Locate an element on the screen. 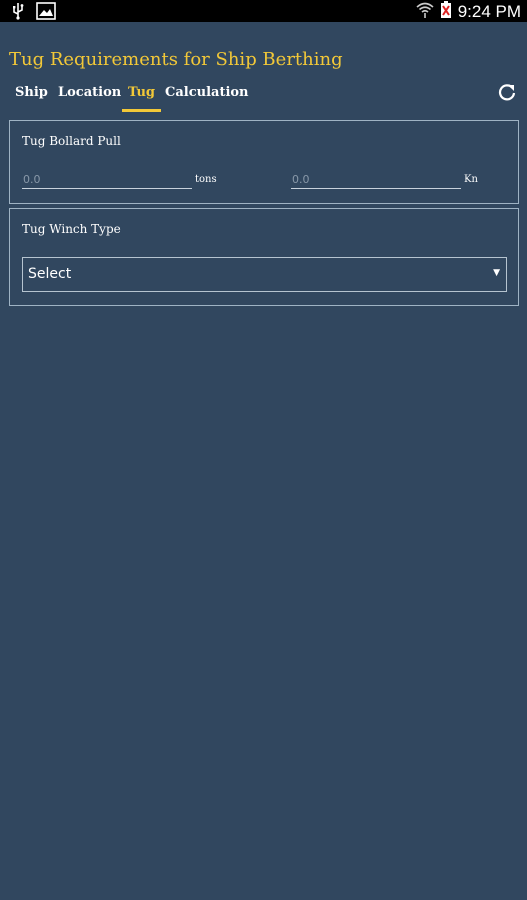  winch-type-selected-value: Select is located at coordinates (50, 274).